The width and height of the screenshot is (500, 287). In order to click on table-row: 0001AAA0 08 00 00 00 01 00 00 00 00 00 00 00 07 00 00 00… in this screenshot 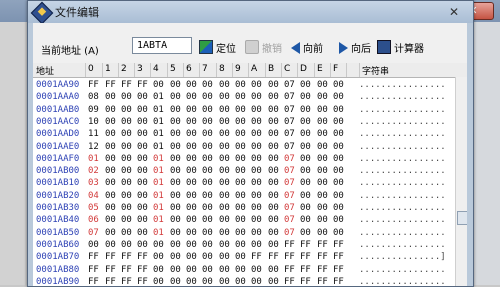, I will do `click(248, 97)`.